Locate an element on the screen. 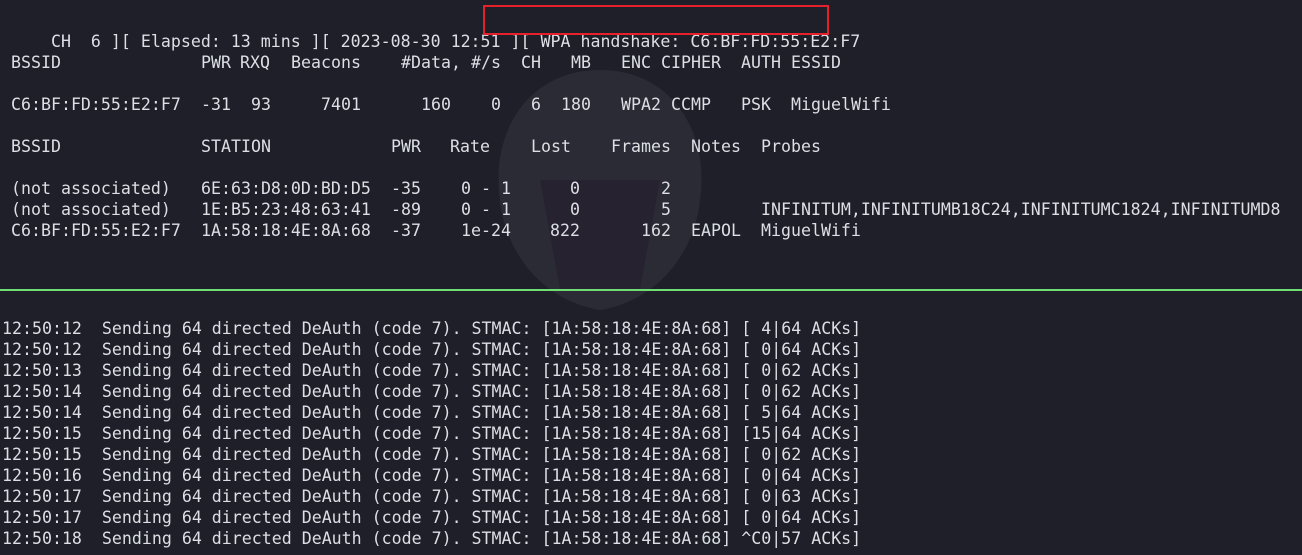 This screenshot has height=555, width=1302. sta-pwr: -89 is located at coordinates (406, 209).